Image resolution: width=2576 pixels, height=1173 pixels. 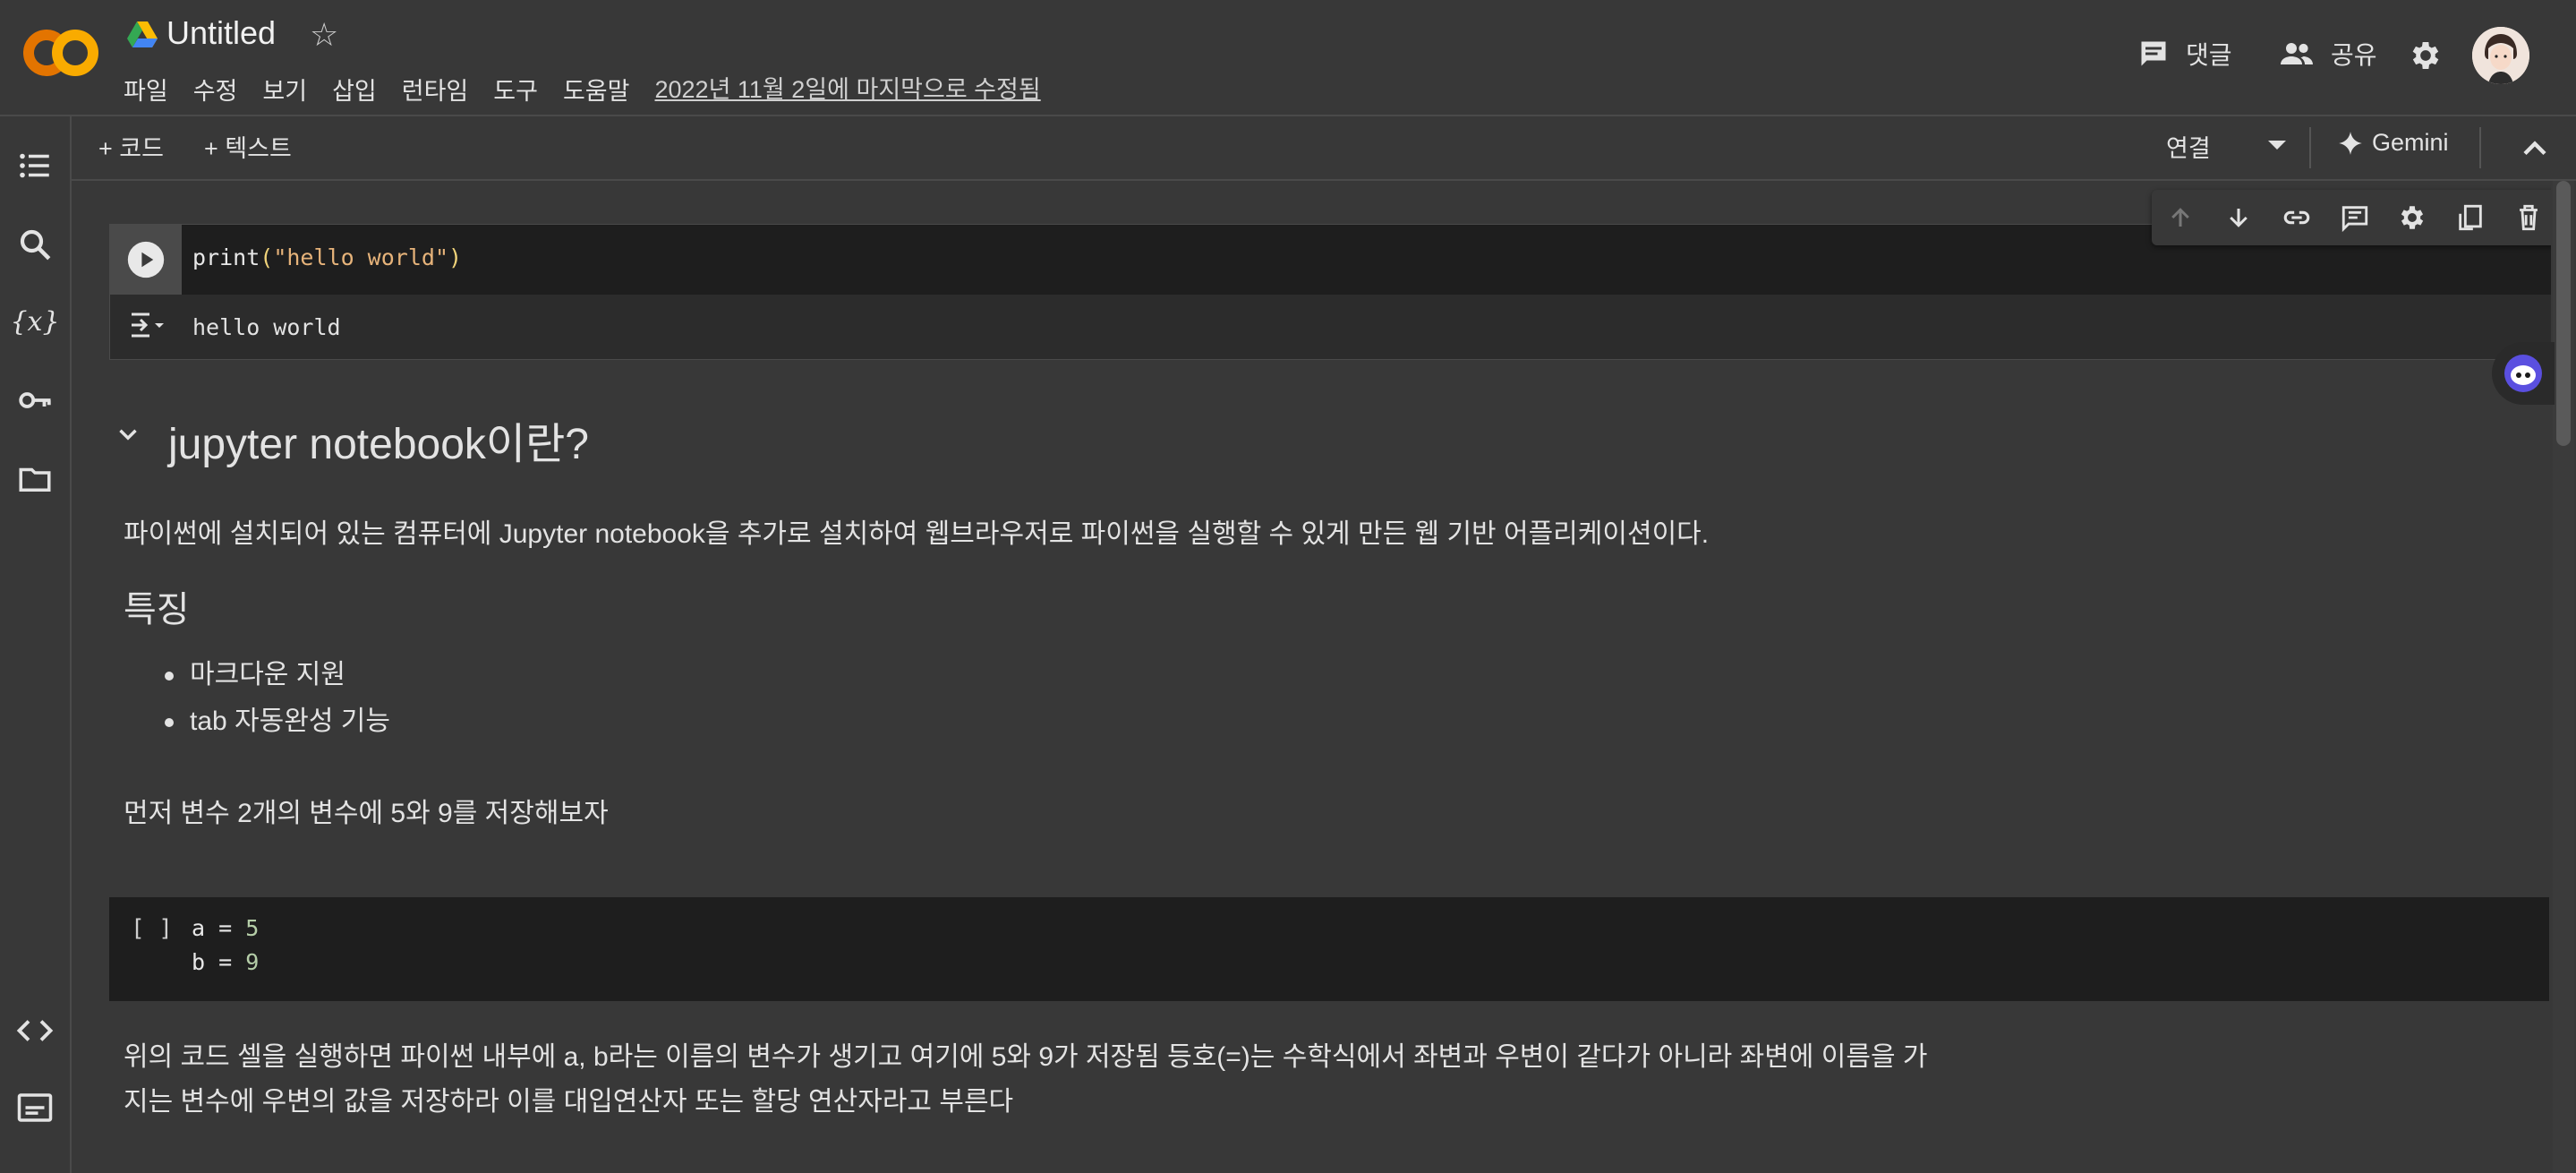 I want to click on code-token: a =, so click(x=219, y=928).